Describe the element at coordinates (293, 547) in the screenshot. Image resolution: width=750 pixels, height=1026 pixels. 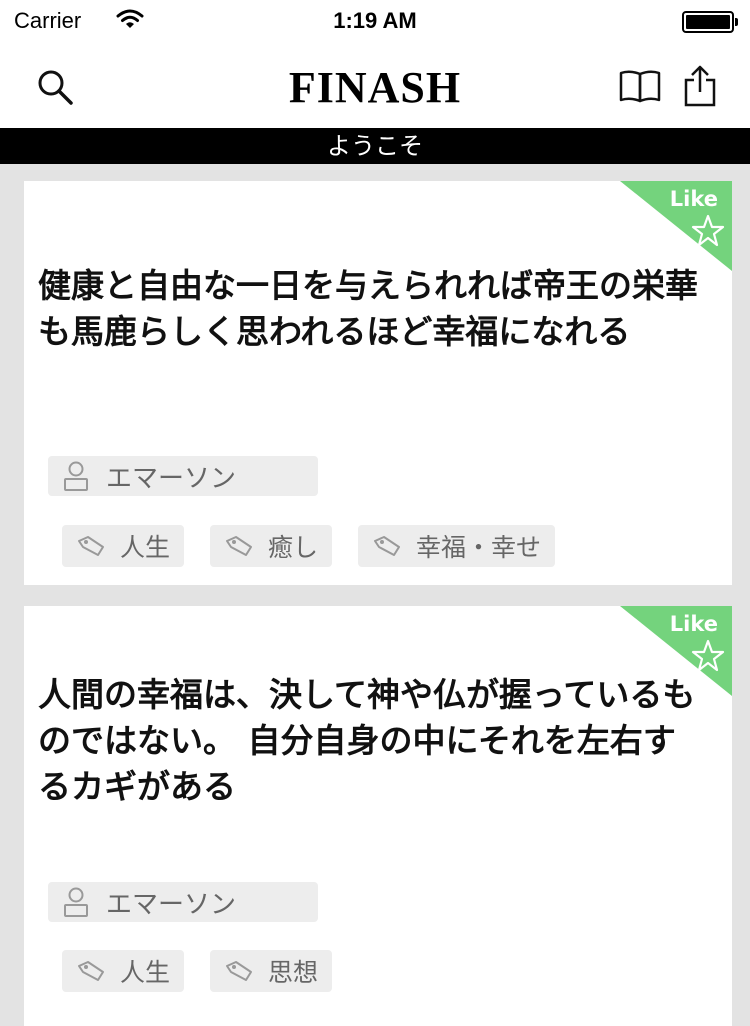
I see `tag-label: 癒し` at that location.